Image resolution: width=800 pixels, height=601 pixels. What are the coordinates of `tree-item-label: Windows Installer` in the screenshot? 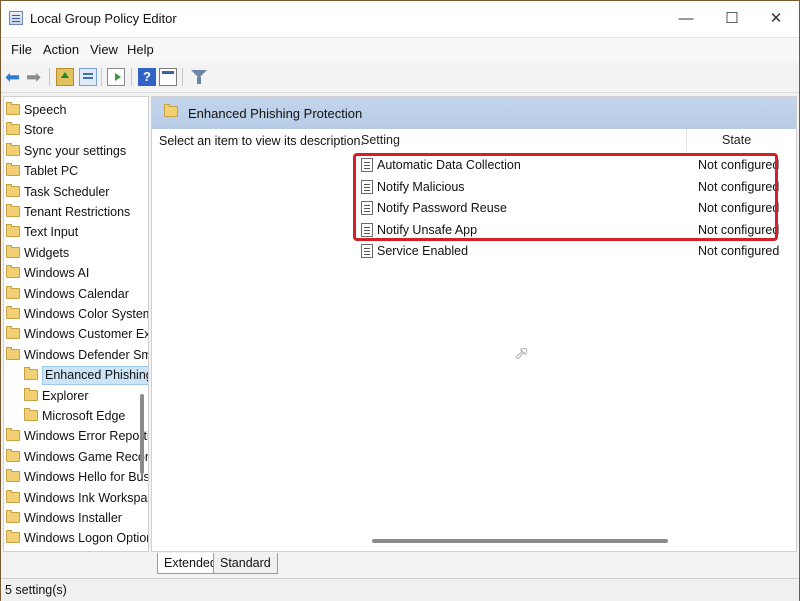 It's located at (73, 518).